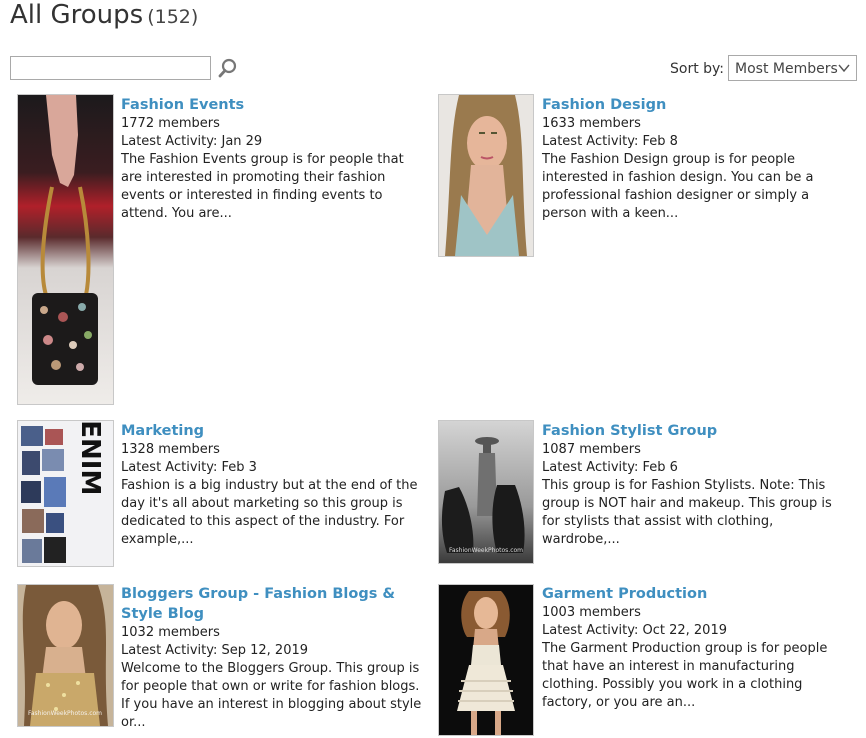  What do you see at coordinates (486, 660) in the screenshot?
I see `group-thumbnail-garment-production` at bounding box center [486, 660].